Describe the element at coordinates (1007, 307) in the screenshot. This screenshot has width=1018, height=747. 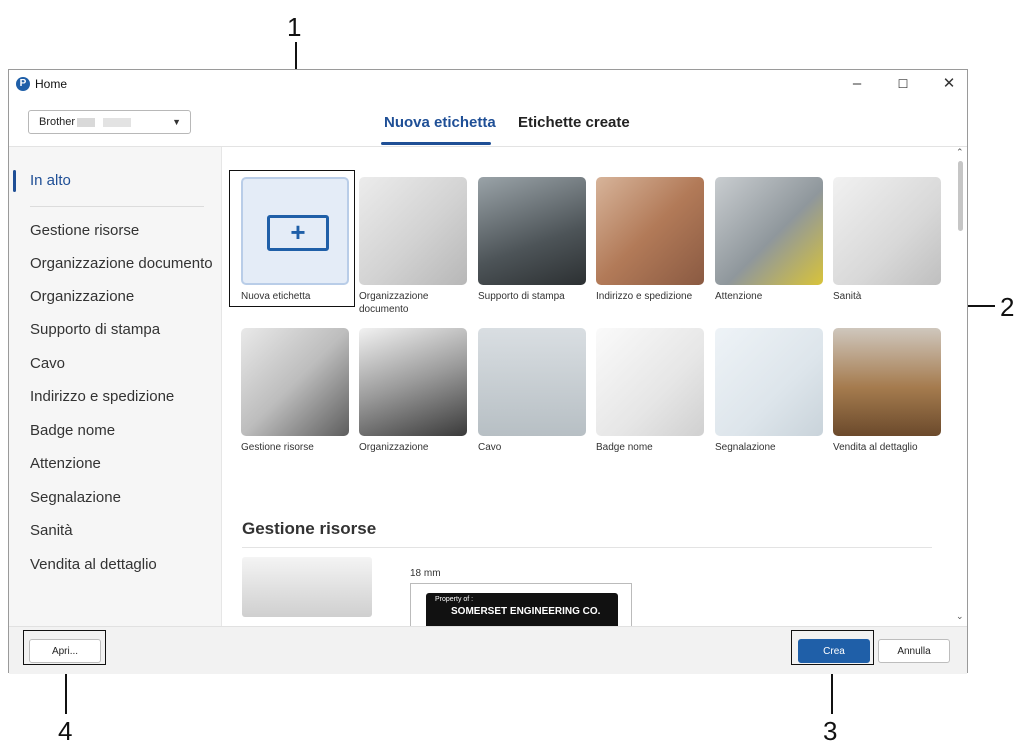
I see `callout-2: 2` at that location.